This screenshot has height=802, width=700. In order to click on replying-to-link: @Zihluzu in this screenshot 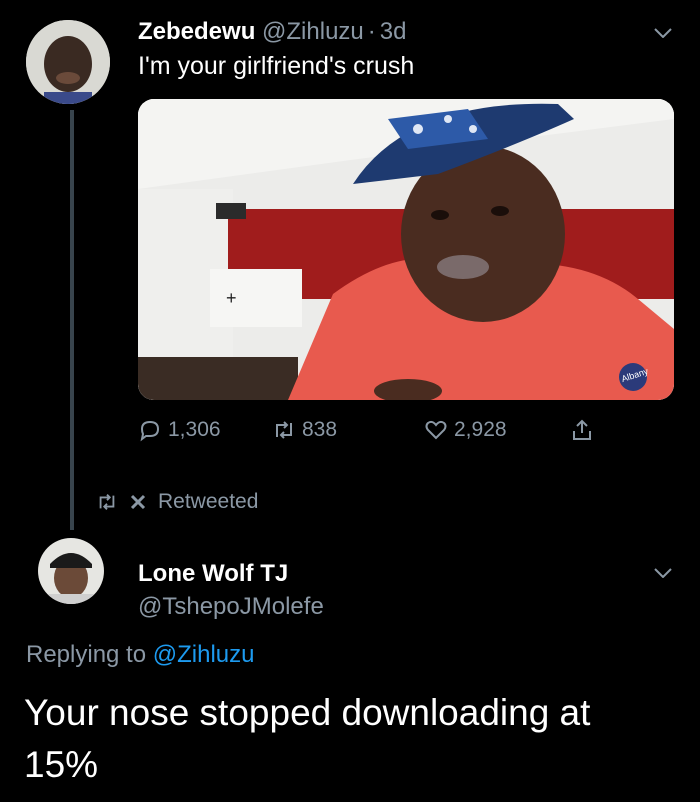, I will do `click(204, 654)`.